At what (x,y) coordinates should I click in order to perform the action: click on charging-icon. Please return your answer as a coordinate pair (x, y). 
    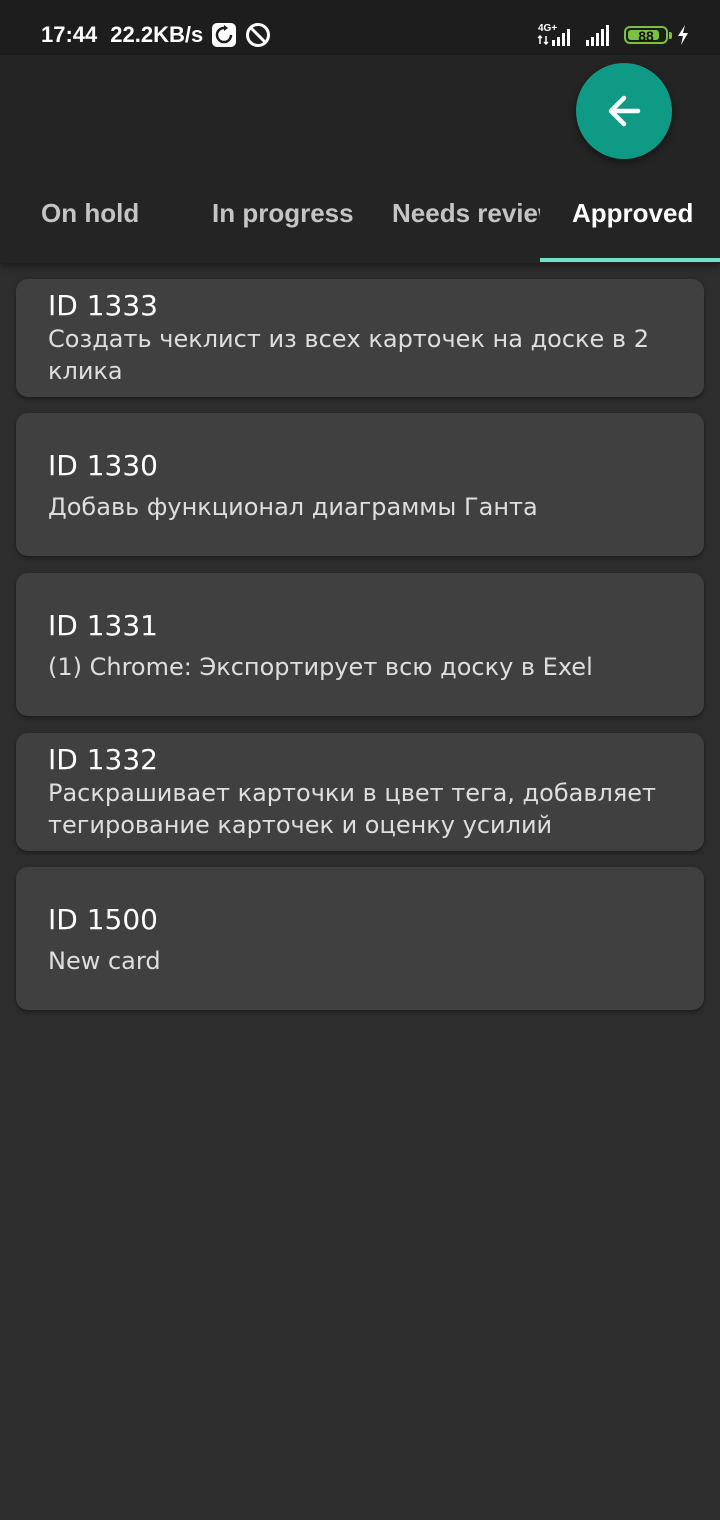
    Looking at the image, I should click on (683, 35).